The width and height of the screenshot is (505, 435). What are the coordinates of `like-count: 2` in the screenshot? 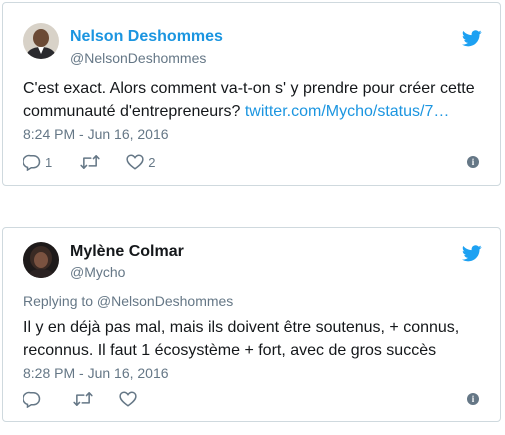 It's located at (152, 162).